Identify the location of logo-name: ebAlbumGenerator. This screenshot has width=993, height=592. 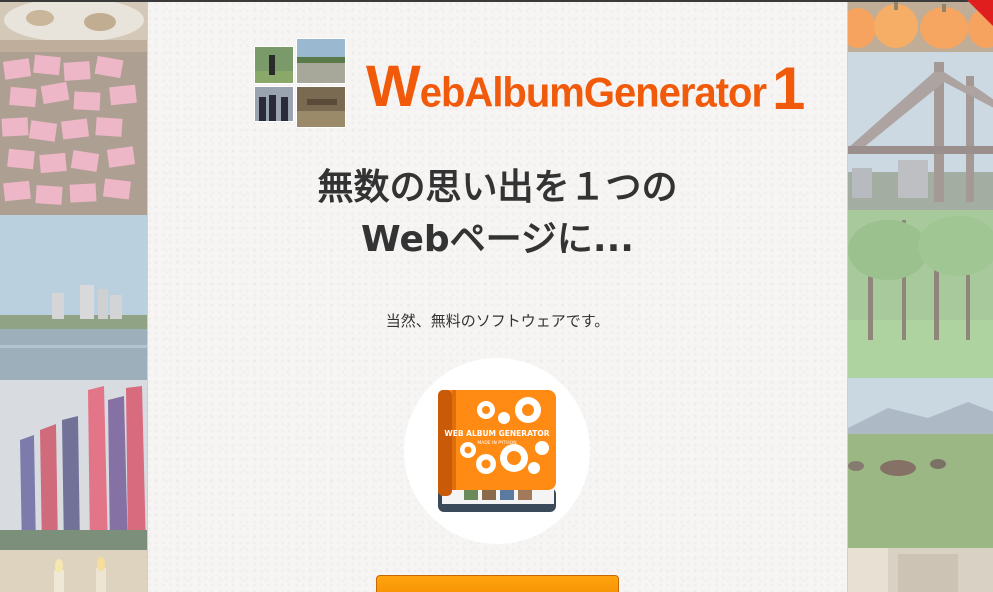
(593, 93).